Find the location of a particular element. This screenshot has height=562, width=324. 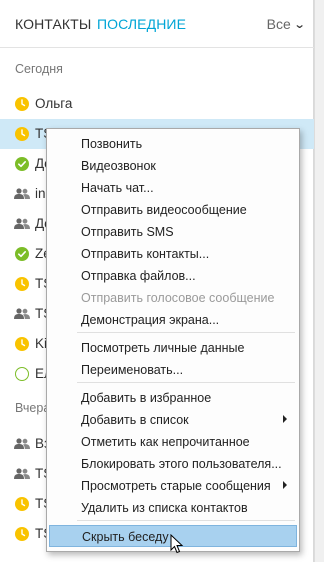

menu-item: Удалить из списка контактов is located at coordinates (173, 508).